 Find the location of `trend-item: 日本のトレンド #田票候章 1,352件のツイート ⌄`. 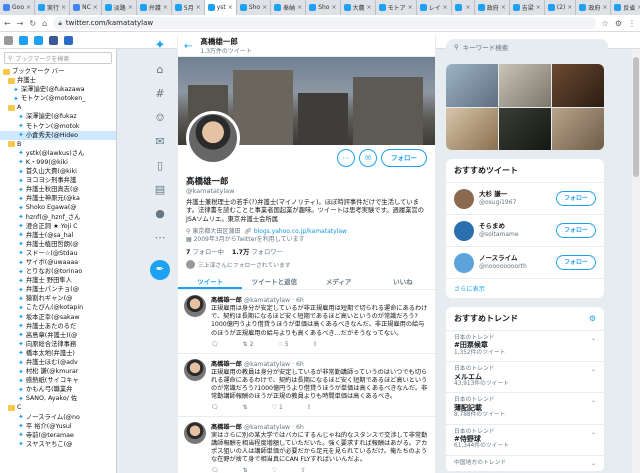

trend-item: 日本のトレンド #田票候章 1,352件のツイート ⌄ is located at coordinates (525, 347).